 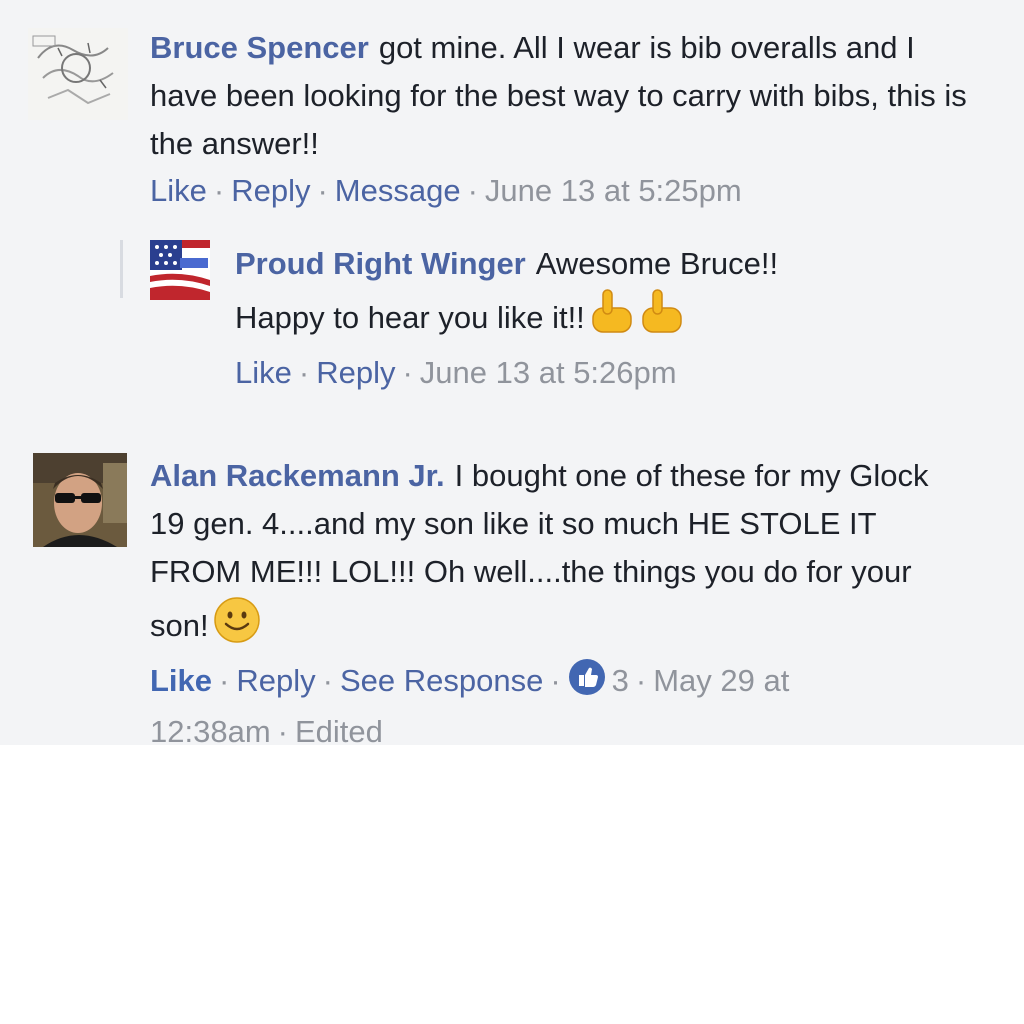 I want to click on like-count: 3, so click(x=620, y=680).